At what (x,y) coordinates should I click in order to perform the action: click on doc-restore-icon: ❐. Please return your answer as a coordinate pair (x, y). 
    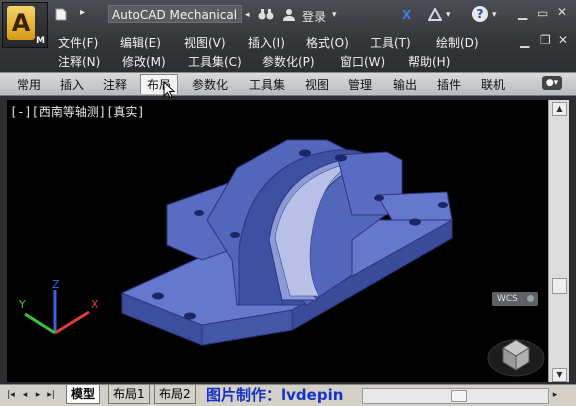
    Looking at the image, I should click on (545, 40).